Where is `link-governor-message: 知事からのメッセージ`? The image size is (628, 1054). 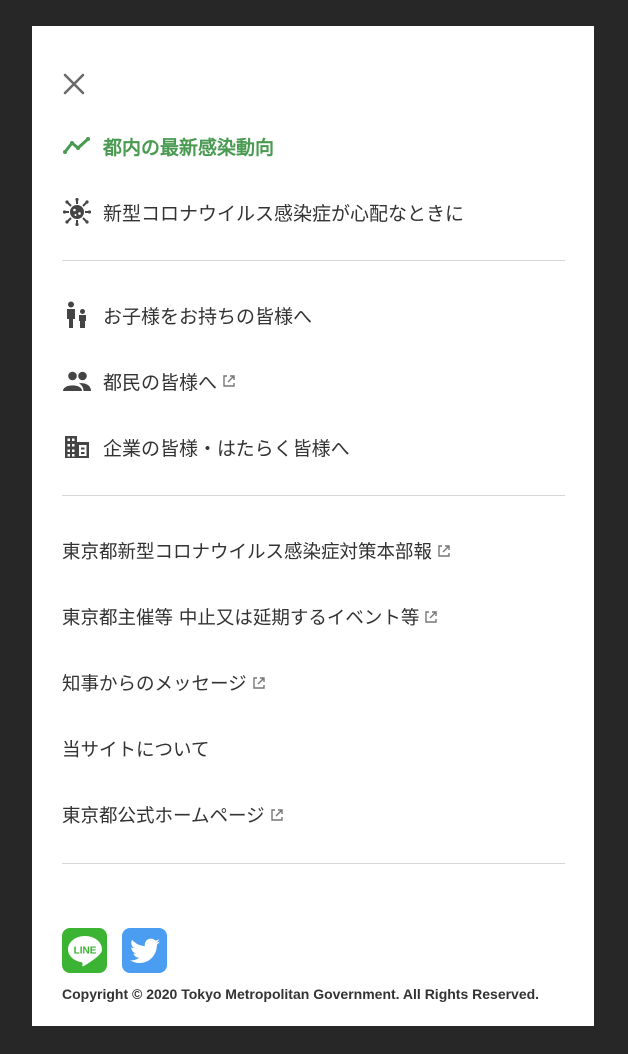 link-governor-message: 知事からのメッセージ is located at coordinates (164, 683).